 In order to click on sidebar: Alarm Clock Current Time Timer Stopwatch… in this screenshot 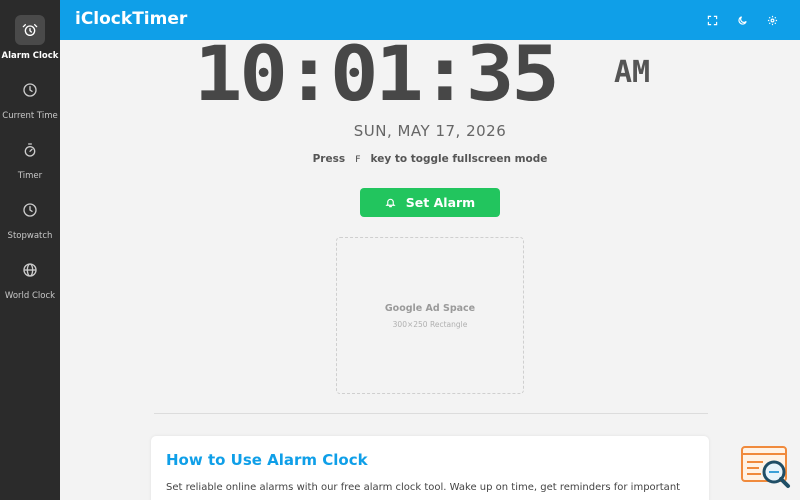, I will do `click(30, 250)`.